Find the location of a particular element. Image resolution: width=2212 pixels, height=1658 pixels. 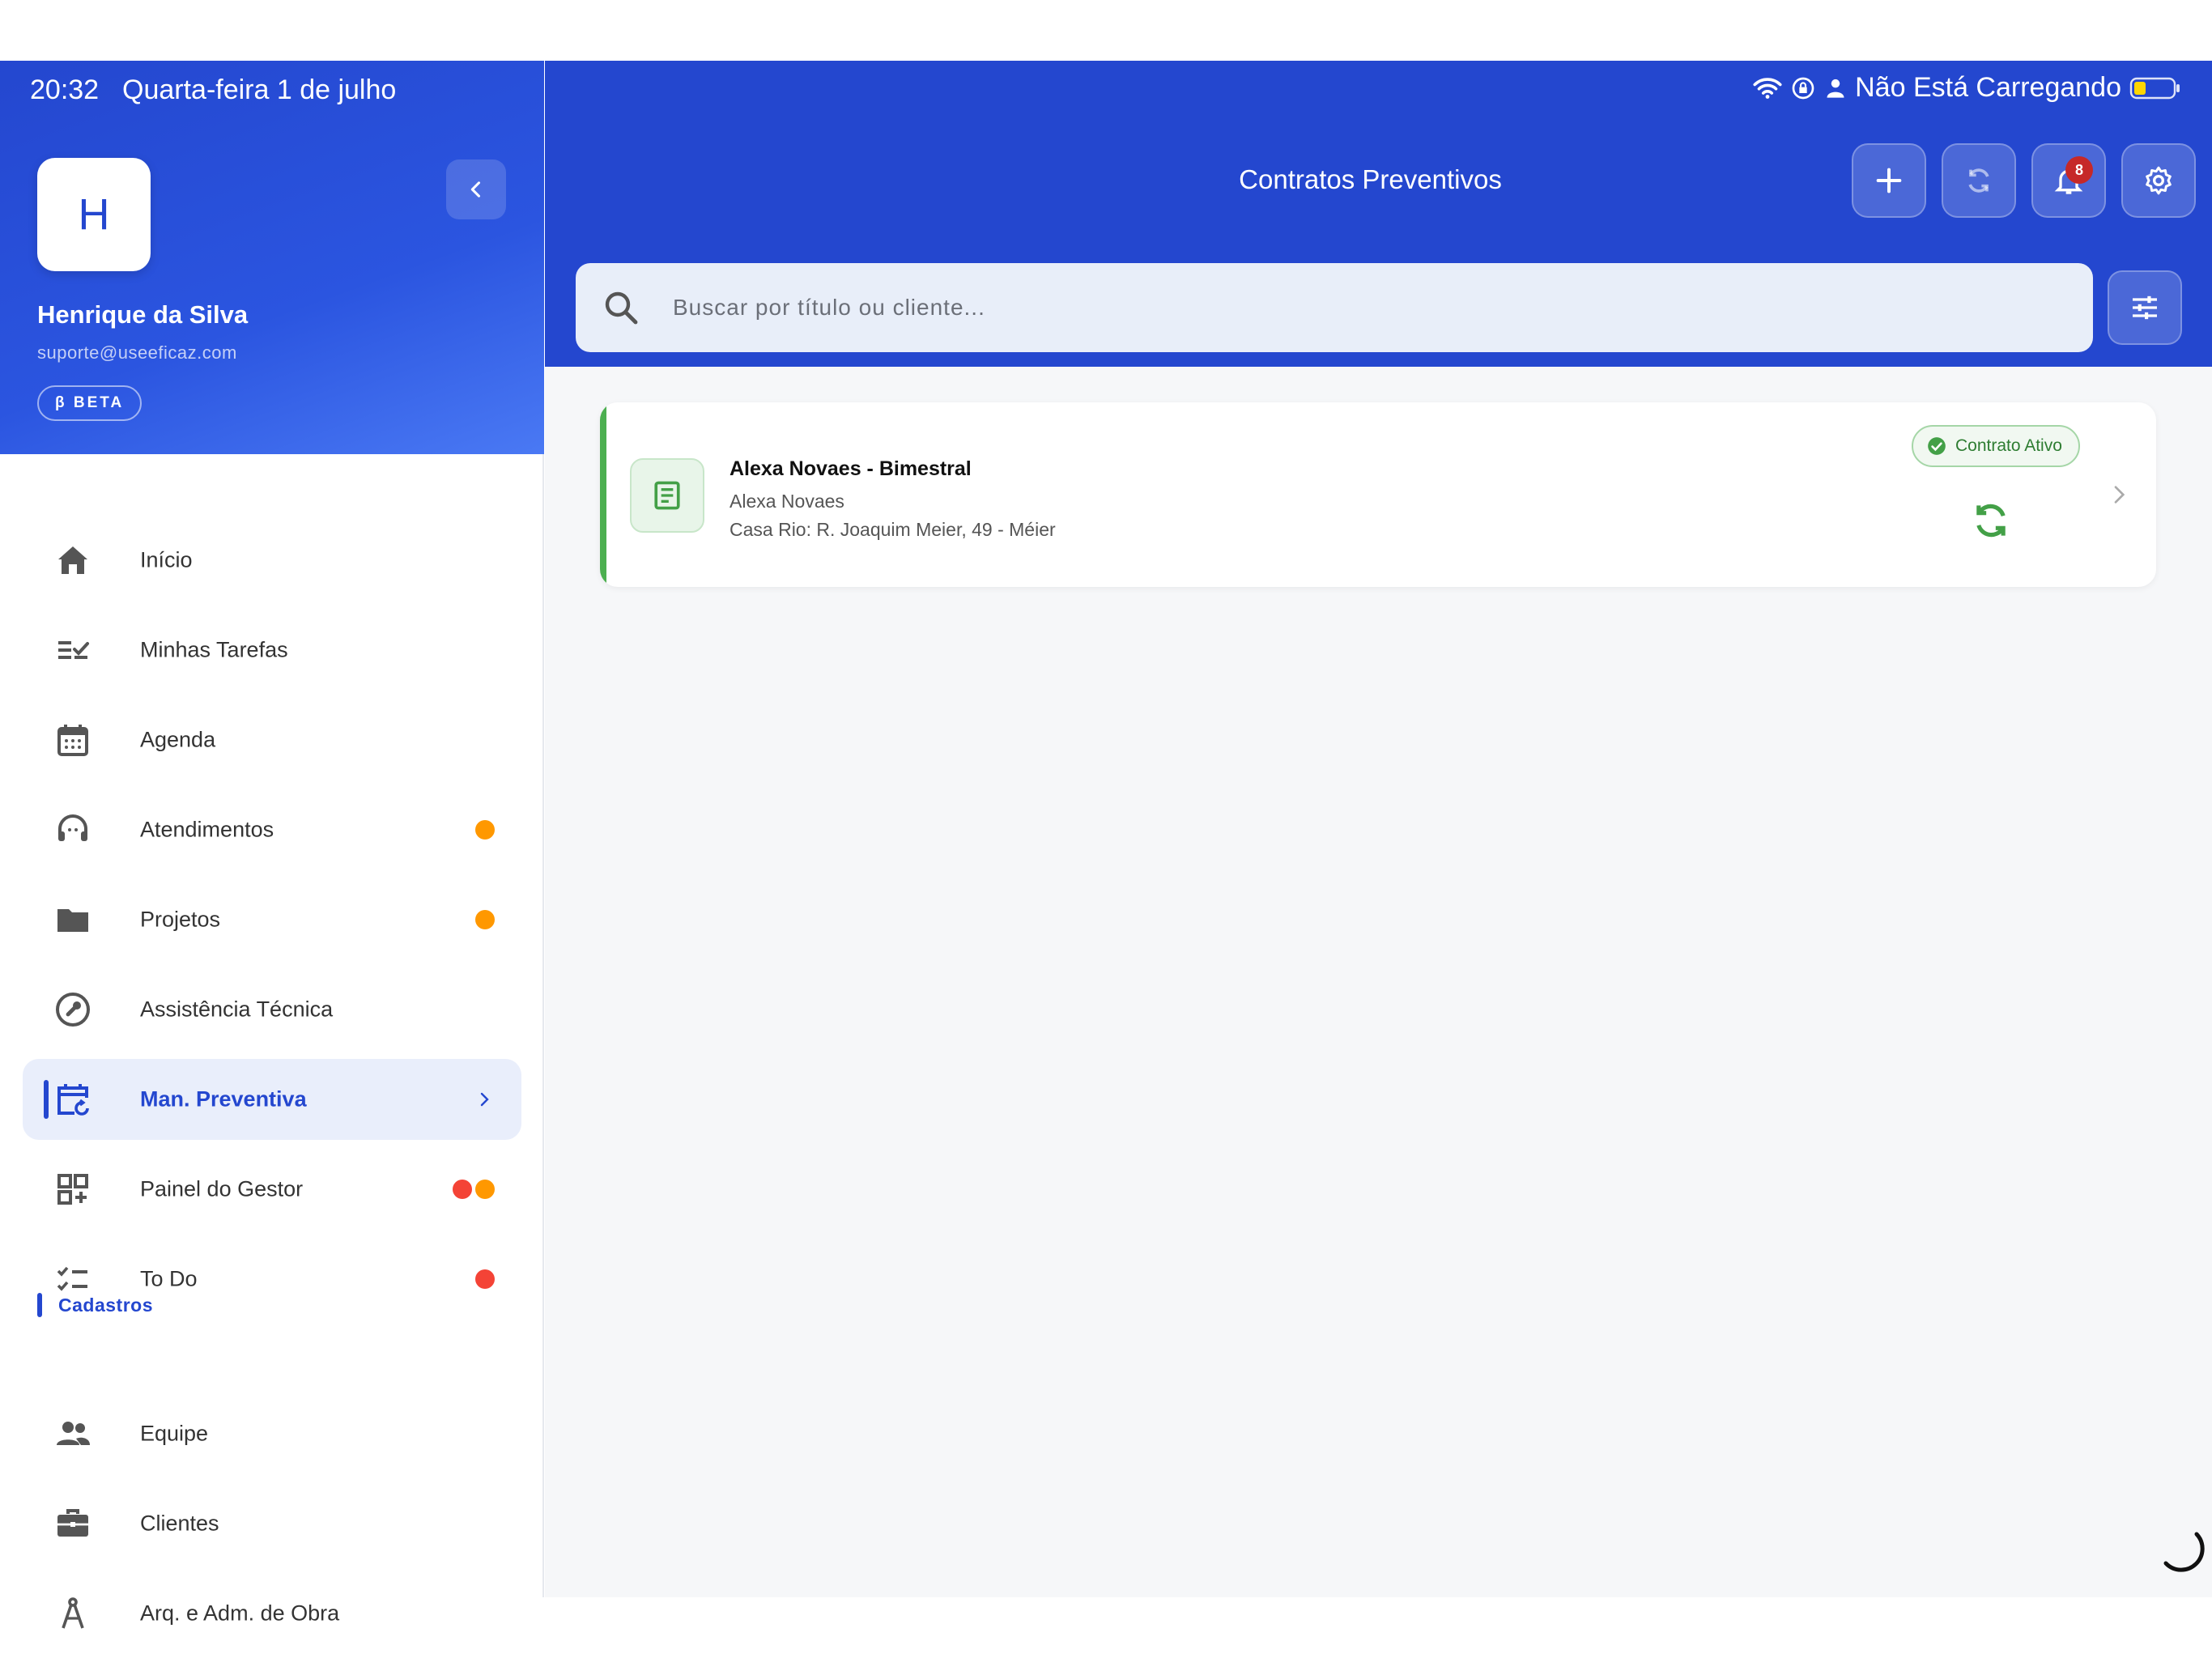

sidebar-item-equipe: Equipe is located at coordinates (272, 1433).